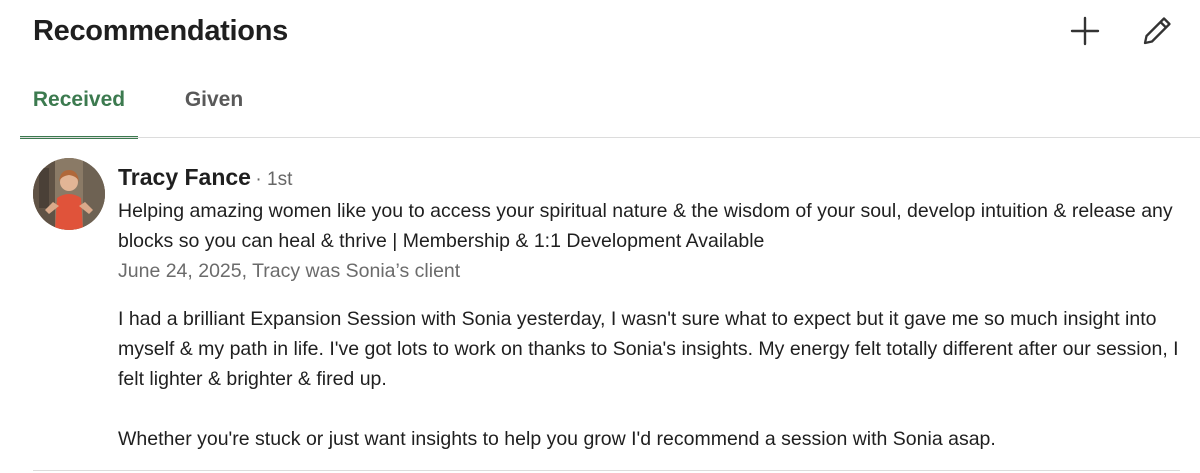 This screenshot has height=473, width=1200. I want to click on recommendation-meta: June 24, 2025, Tracy was Sonia’s client, so click(289, 271).